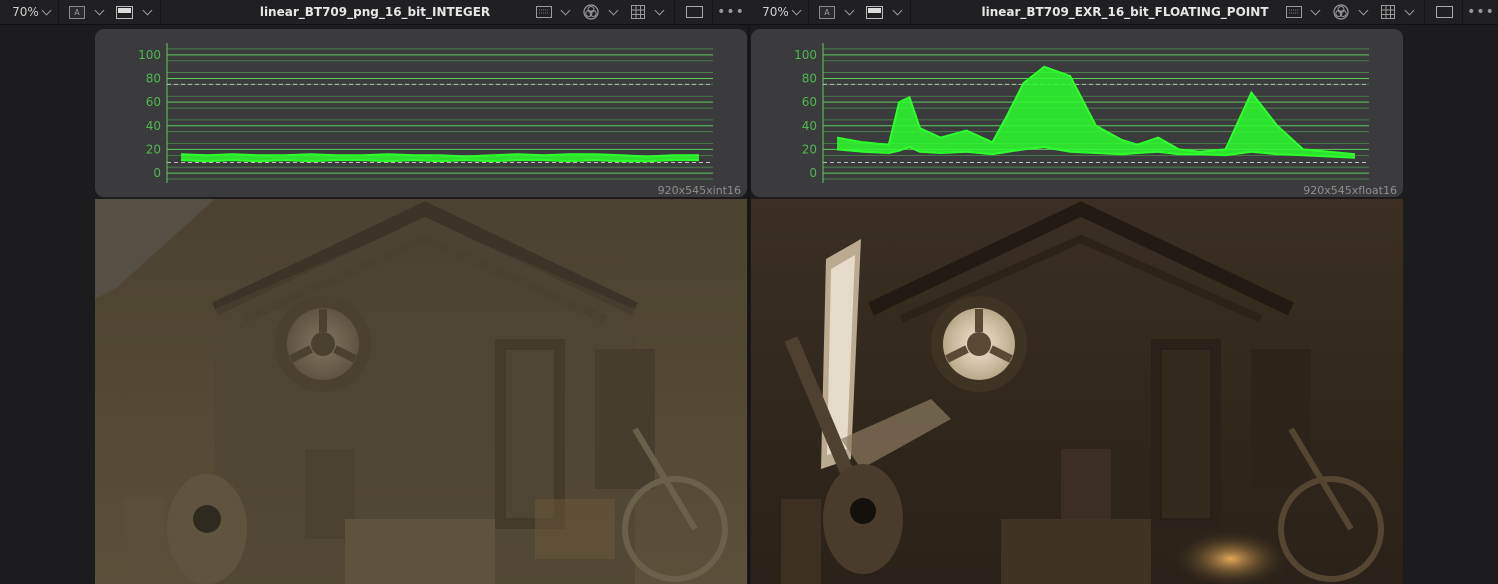  I want to click on clip-title: linear_BT709_png_16_bit_INTEGER, so click(375, 12).